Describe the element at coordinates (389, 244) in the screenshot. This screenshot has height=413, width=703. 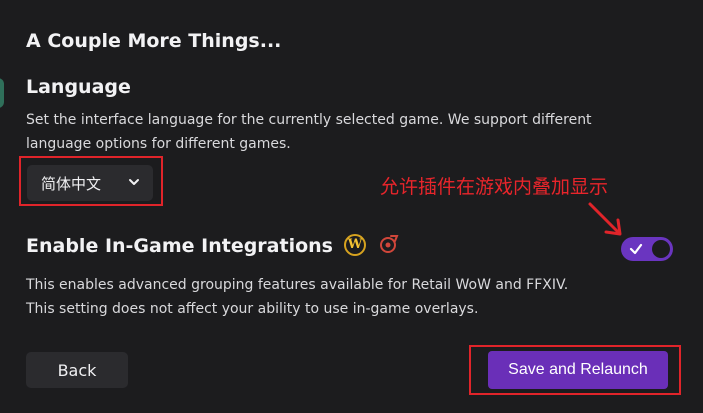
I see `ffxiv-icon` at that location.